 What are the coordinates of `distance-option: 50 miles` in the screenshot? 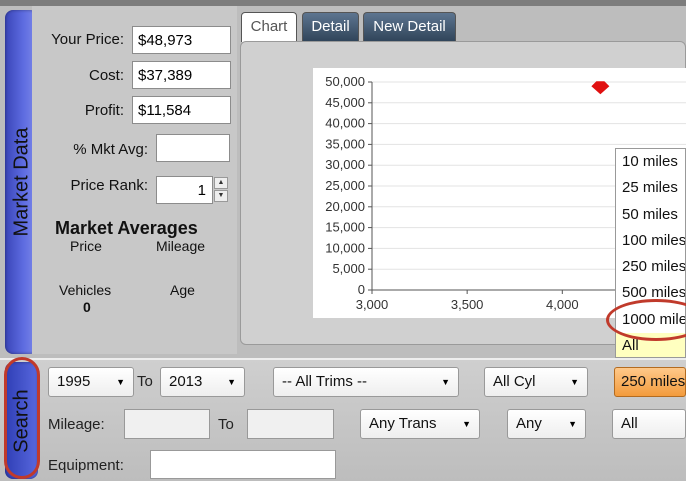 It's located at (650, 215).